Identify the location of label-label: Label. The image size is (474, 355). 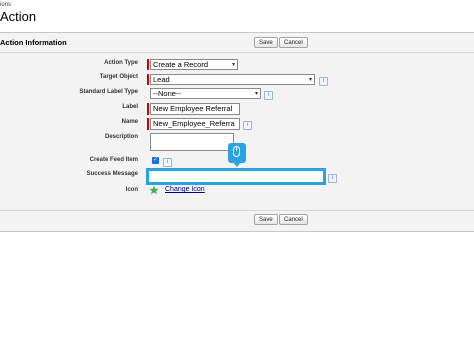
(130, 107).